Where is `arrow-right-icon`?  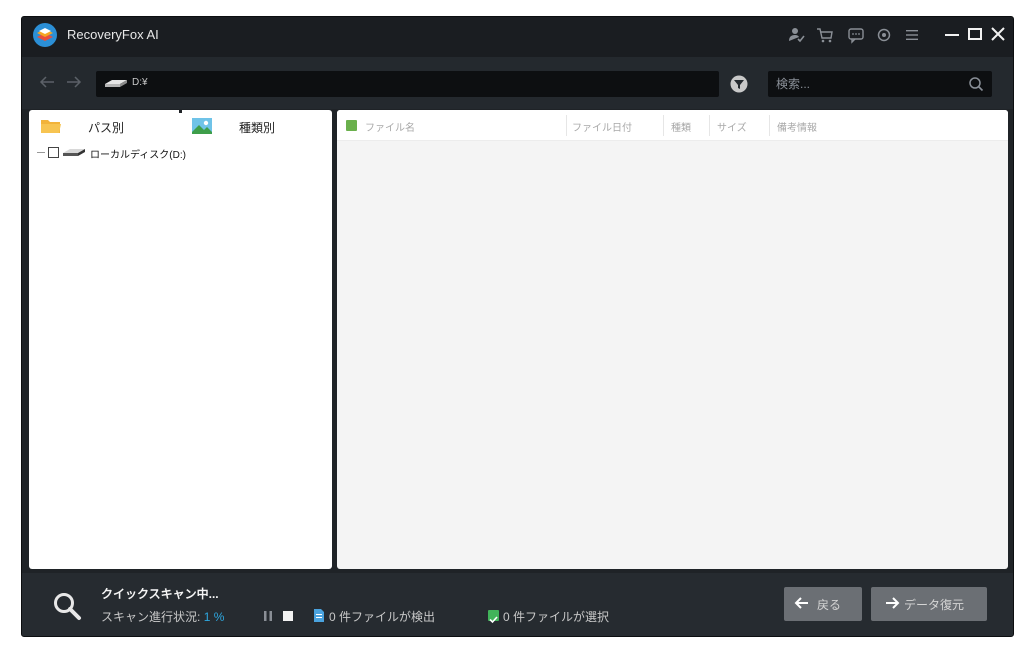 arrow-right-icon is located at coordinates (893, 603).